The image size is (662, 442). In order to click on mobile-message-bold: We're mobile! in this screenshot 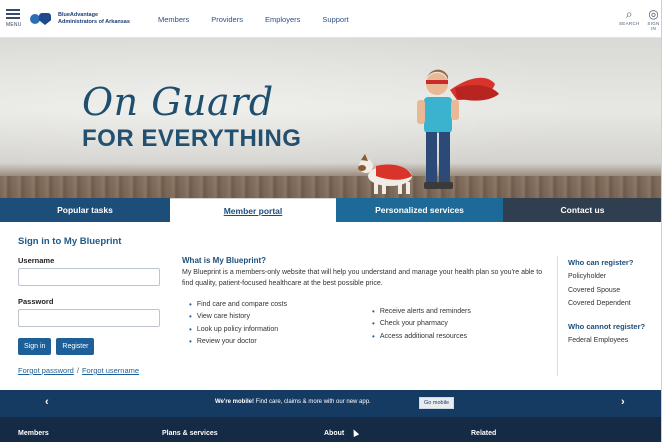, I will do `click(234, 402)`.